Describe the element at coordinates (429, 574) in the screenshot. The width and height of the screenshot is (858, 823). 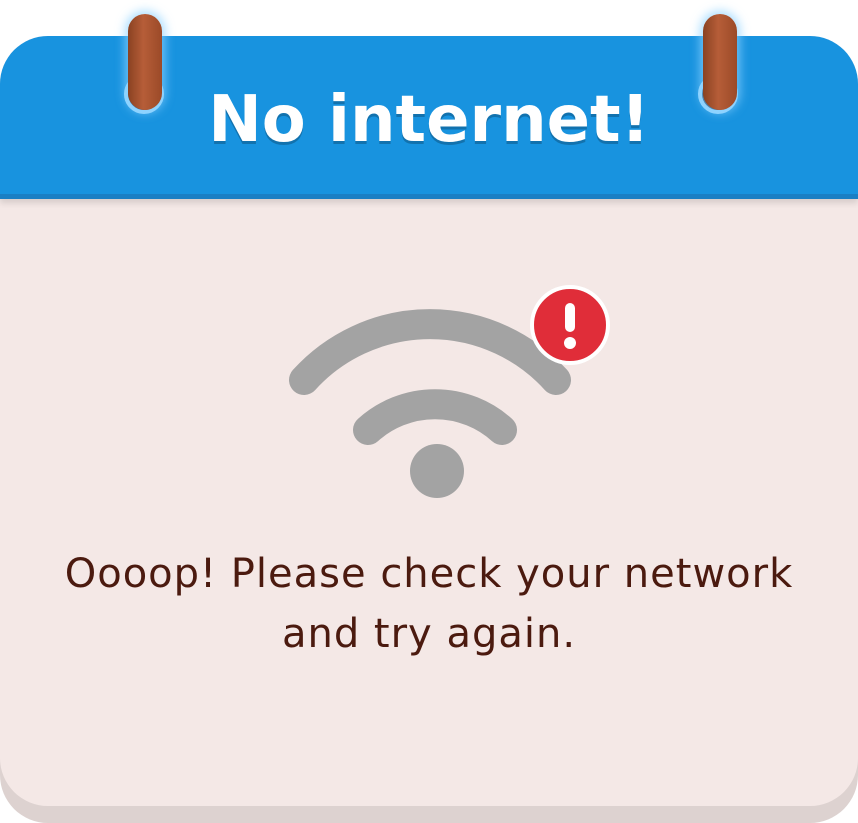
I see `error-message-line1: Oooop! Please check your network` at that location.